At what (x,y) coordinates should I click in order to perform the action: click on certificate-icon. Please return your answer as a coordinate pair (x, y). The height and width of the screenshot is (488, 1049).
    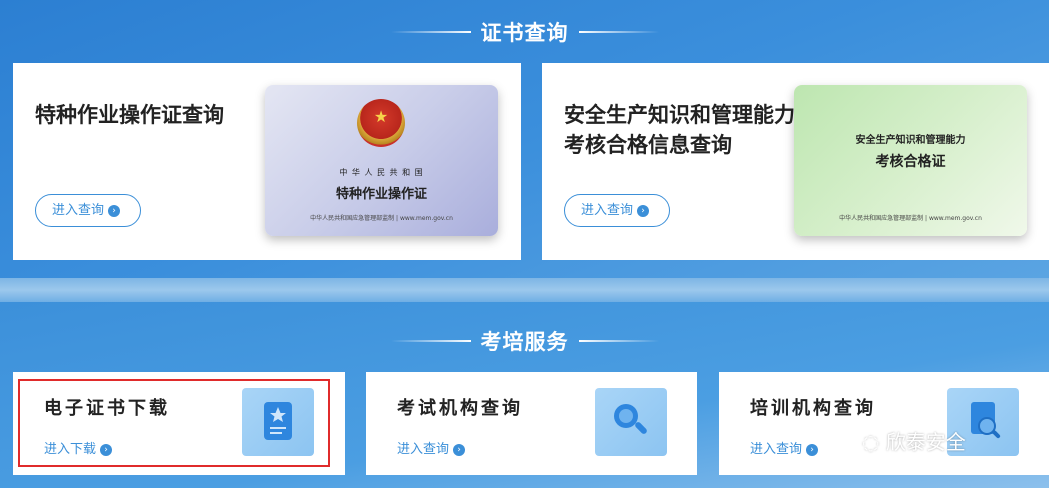
    Looking at the image, I should click on (278, 422).